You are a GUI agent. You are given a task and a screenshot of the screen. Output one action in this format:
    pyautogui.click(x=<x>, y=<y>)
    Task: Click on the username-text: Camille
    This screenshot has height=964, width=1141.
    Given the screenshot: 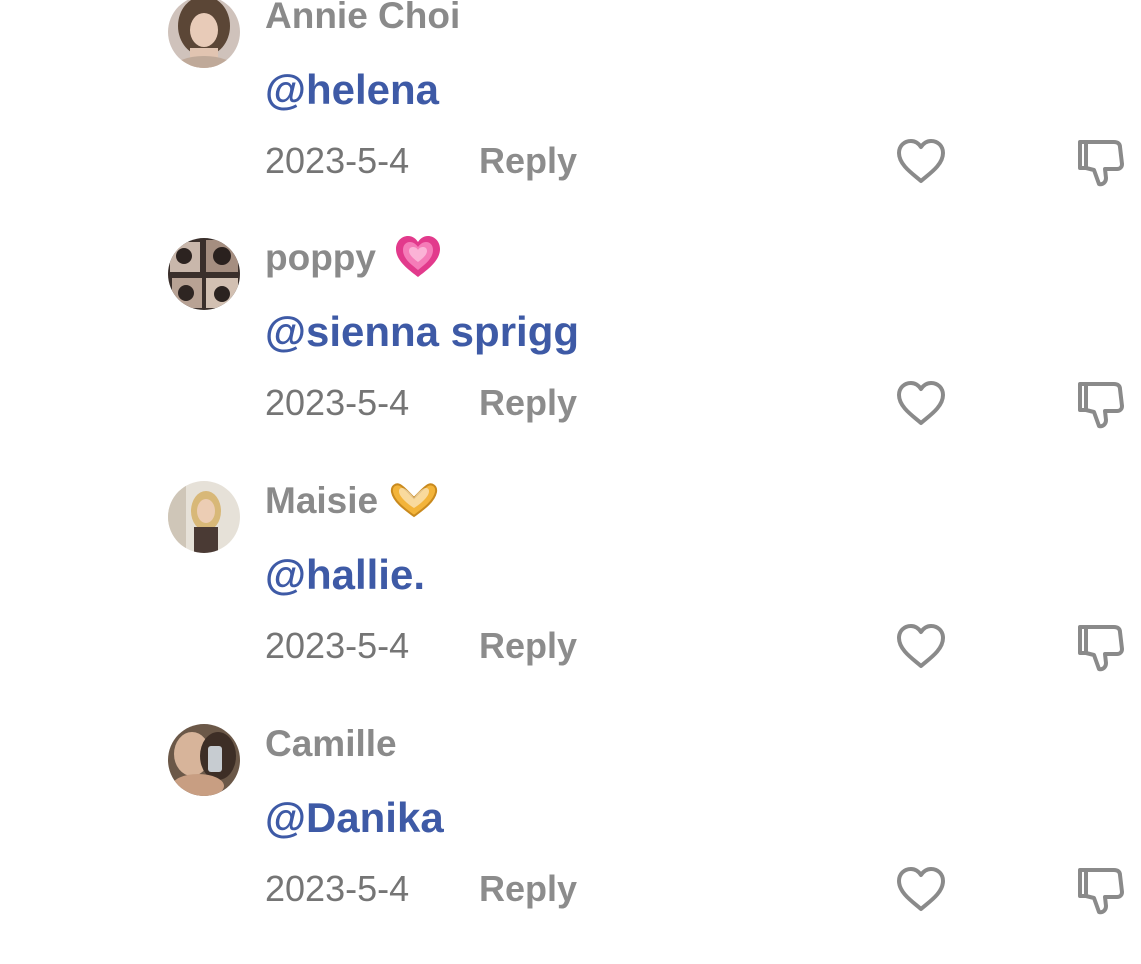 What is the action you would take?
    pyautogui.click(x=331, y=743)
    